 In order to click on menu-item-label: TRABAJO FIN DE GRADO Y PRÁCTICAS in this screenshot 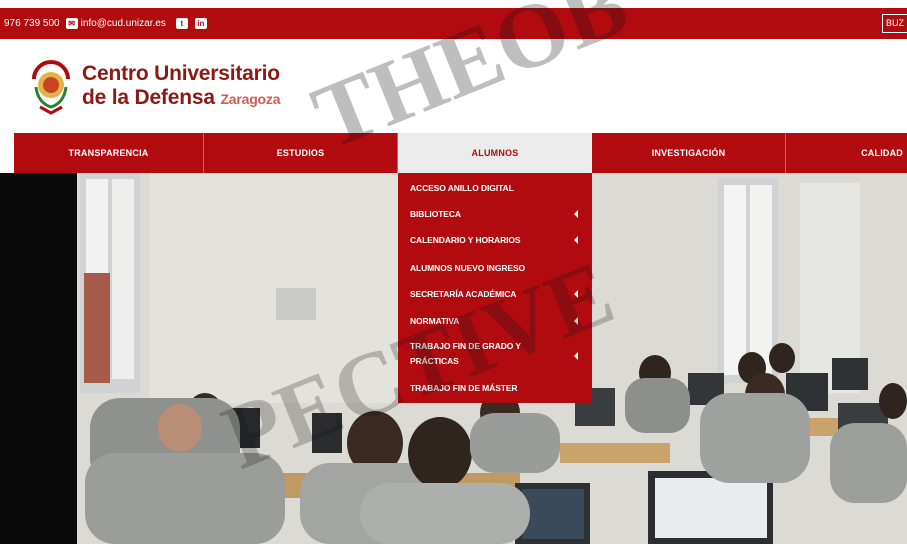, I will do `click(465, 353)`.